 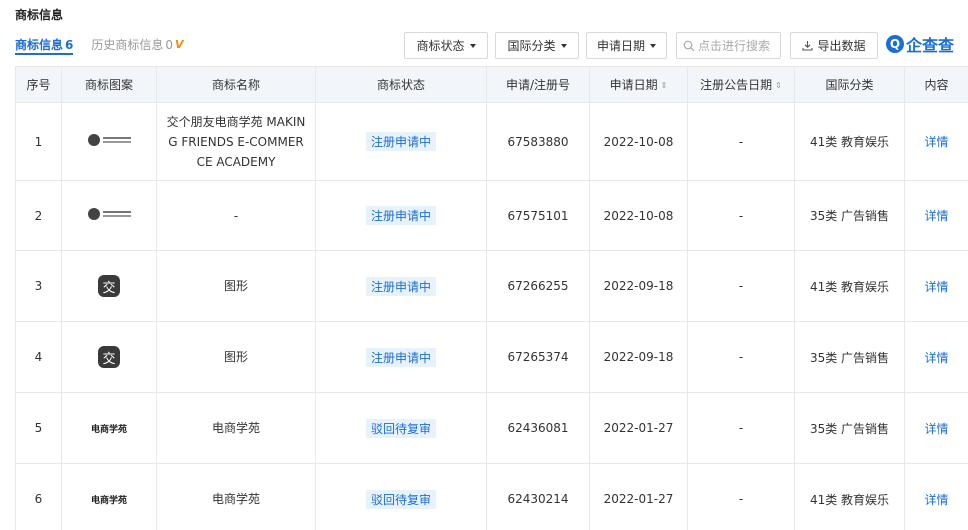 I want to click on cell-name: -, so click(x=236, y=215).